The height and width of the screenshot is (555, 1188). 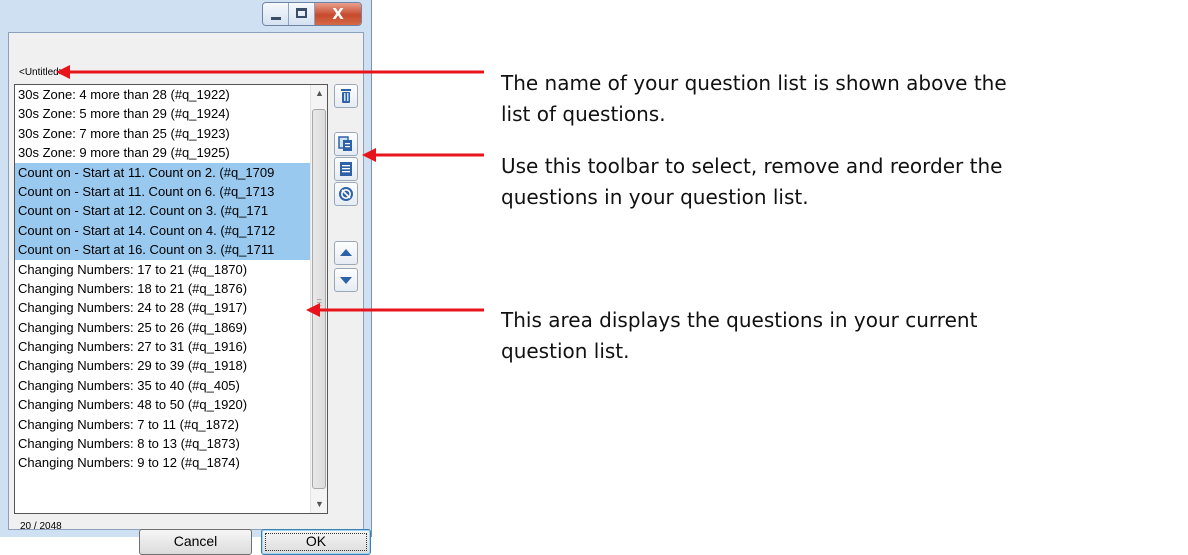 I want to click on focus-rect, so click(x=316, y=542).